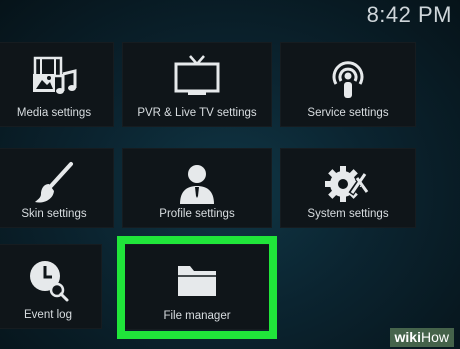 The height and width of the screenshot is (349, 460). I want to click on tile-pvr-settings: PVR & Live TV settings, so click(197, 84).